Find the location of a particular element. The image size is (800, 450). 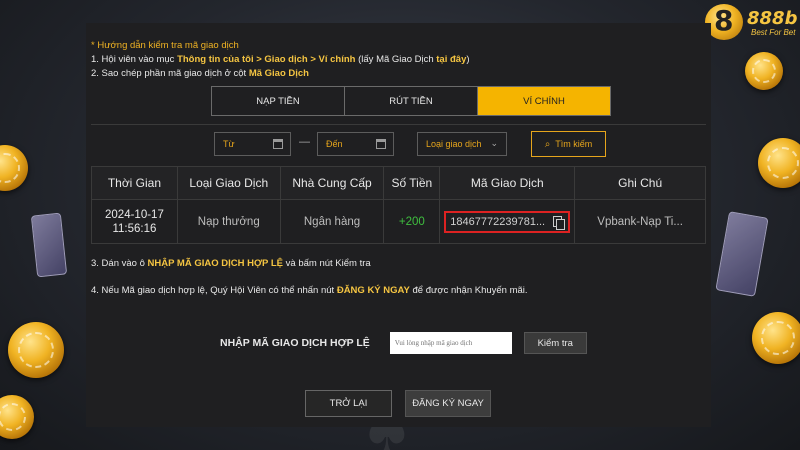

guide-step-2-text: 2. Sao chép phần mã giao dịch ở cột is located at coordinates (170, 73).